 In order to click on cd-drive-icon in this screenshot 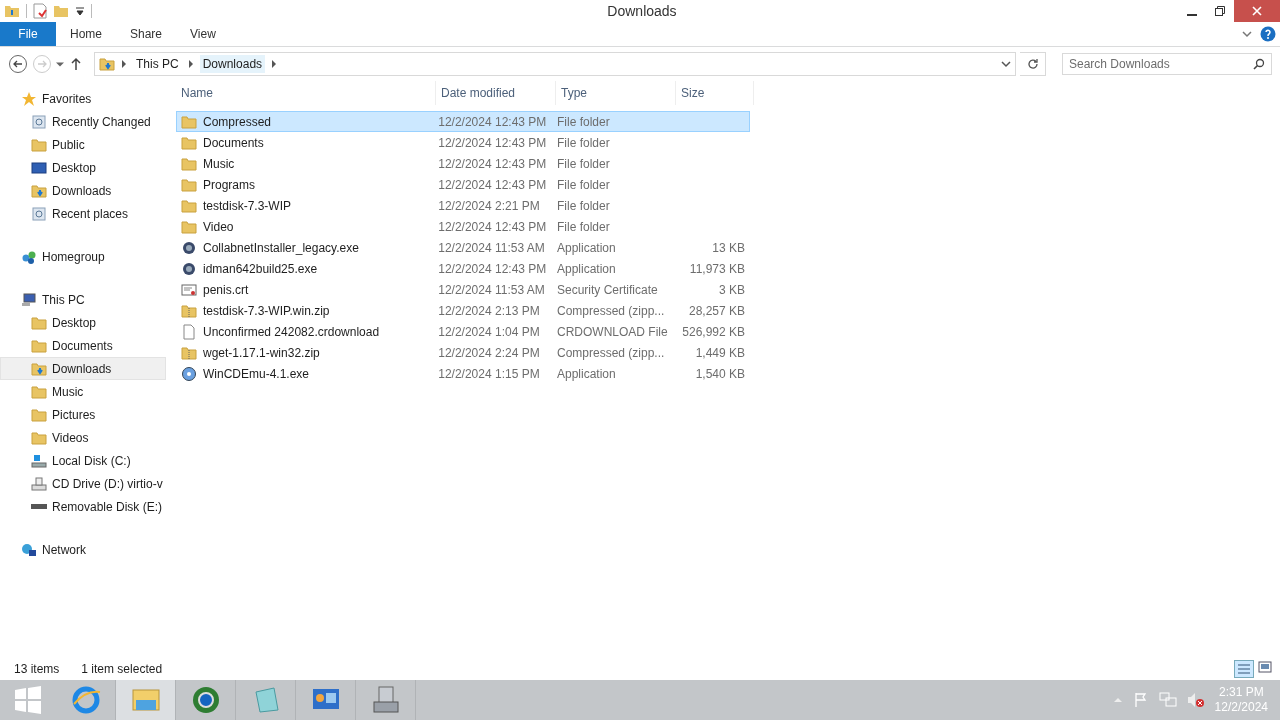, I will do `click(39, 483)`.